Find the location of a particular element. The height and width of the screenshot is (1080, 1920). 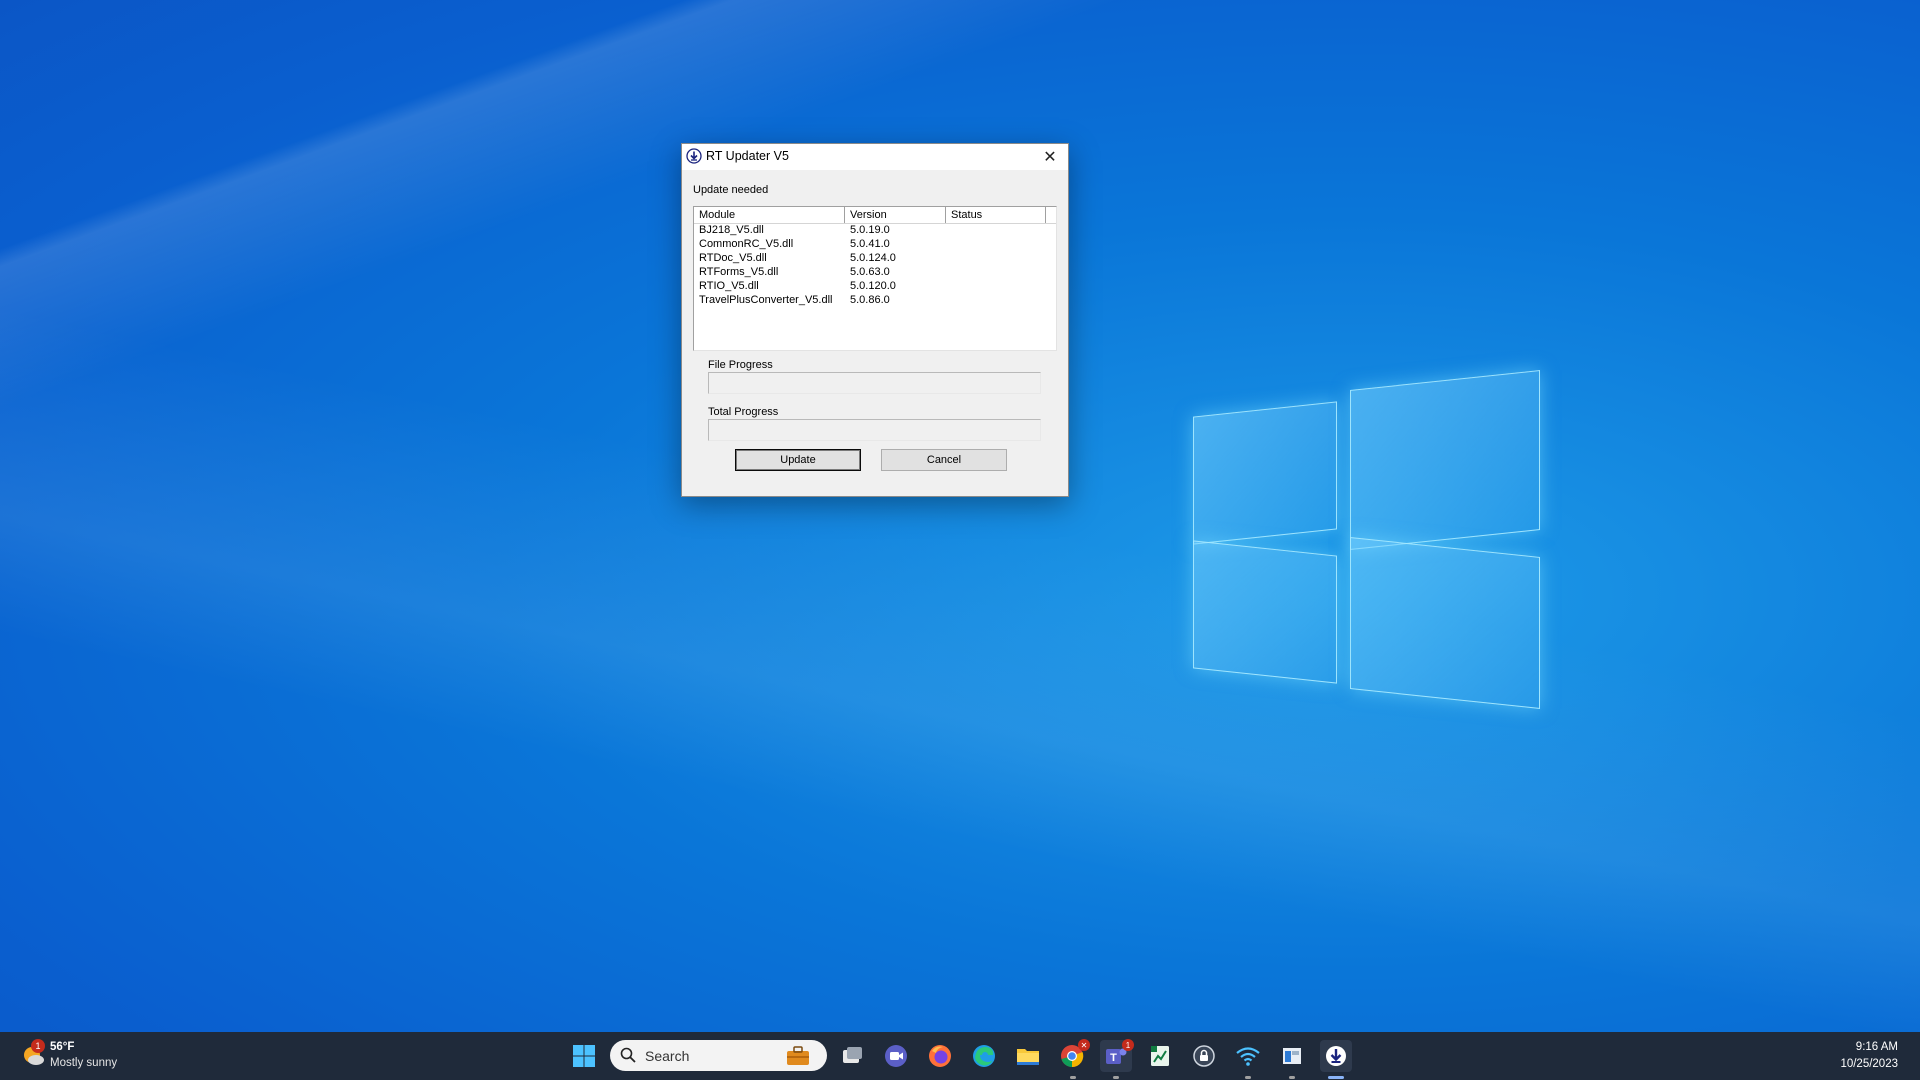

module-cell: BJ218_V5.dll is located at coordinates (731, 230).